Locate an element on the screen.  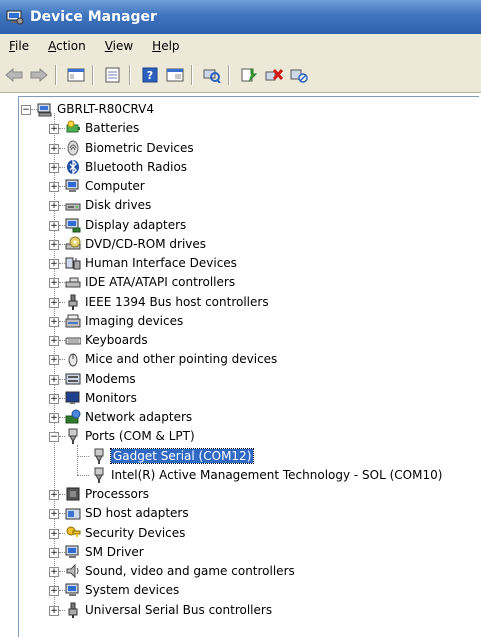
update-driver-button is located at coordinates (249, 75).